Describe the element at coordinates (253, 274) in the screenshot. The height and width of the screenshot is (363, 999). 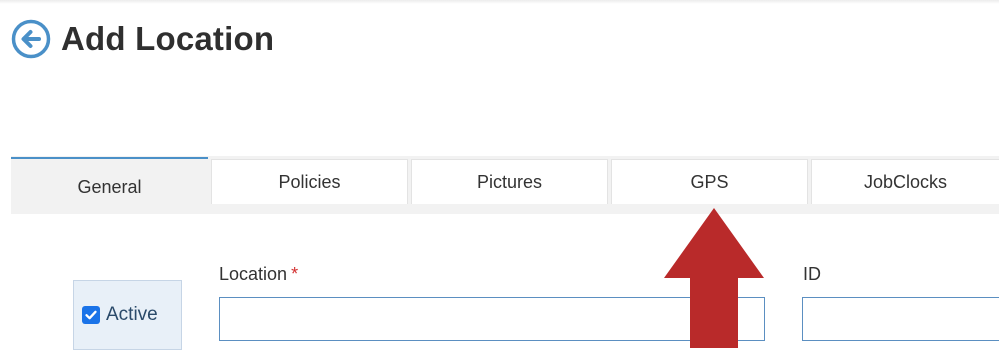
I see `location-label-text: Location` at that location.